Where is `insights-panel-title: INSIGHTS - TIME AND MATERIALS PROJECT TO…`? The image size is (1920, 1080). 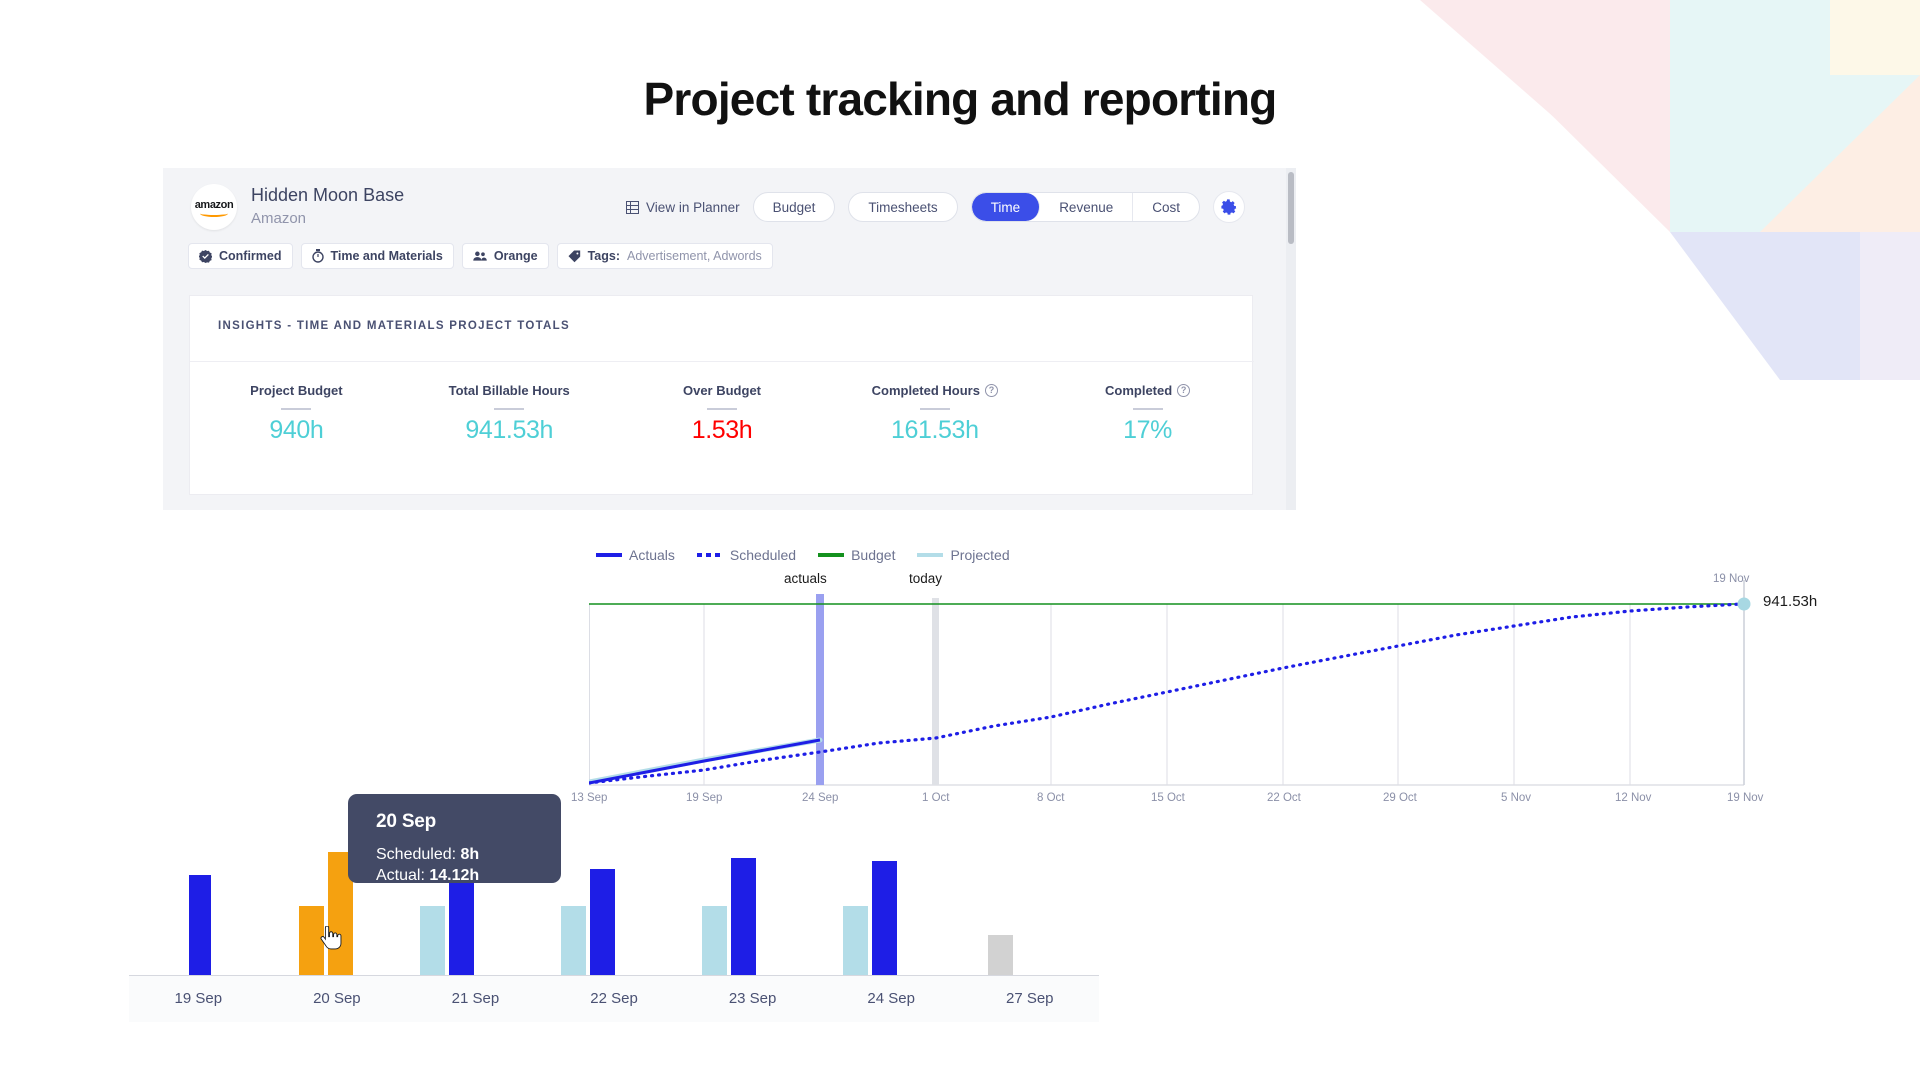 insights-panel-title: INSIGHTS - TIME AND MATERIALS PROJECT TO… is located at coordinates (394, 326).